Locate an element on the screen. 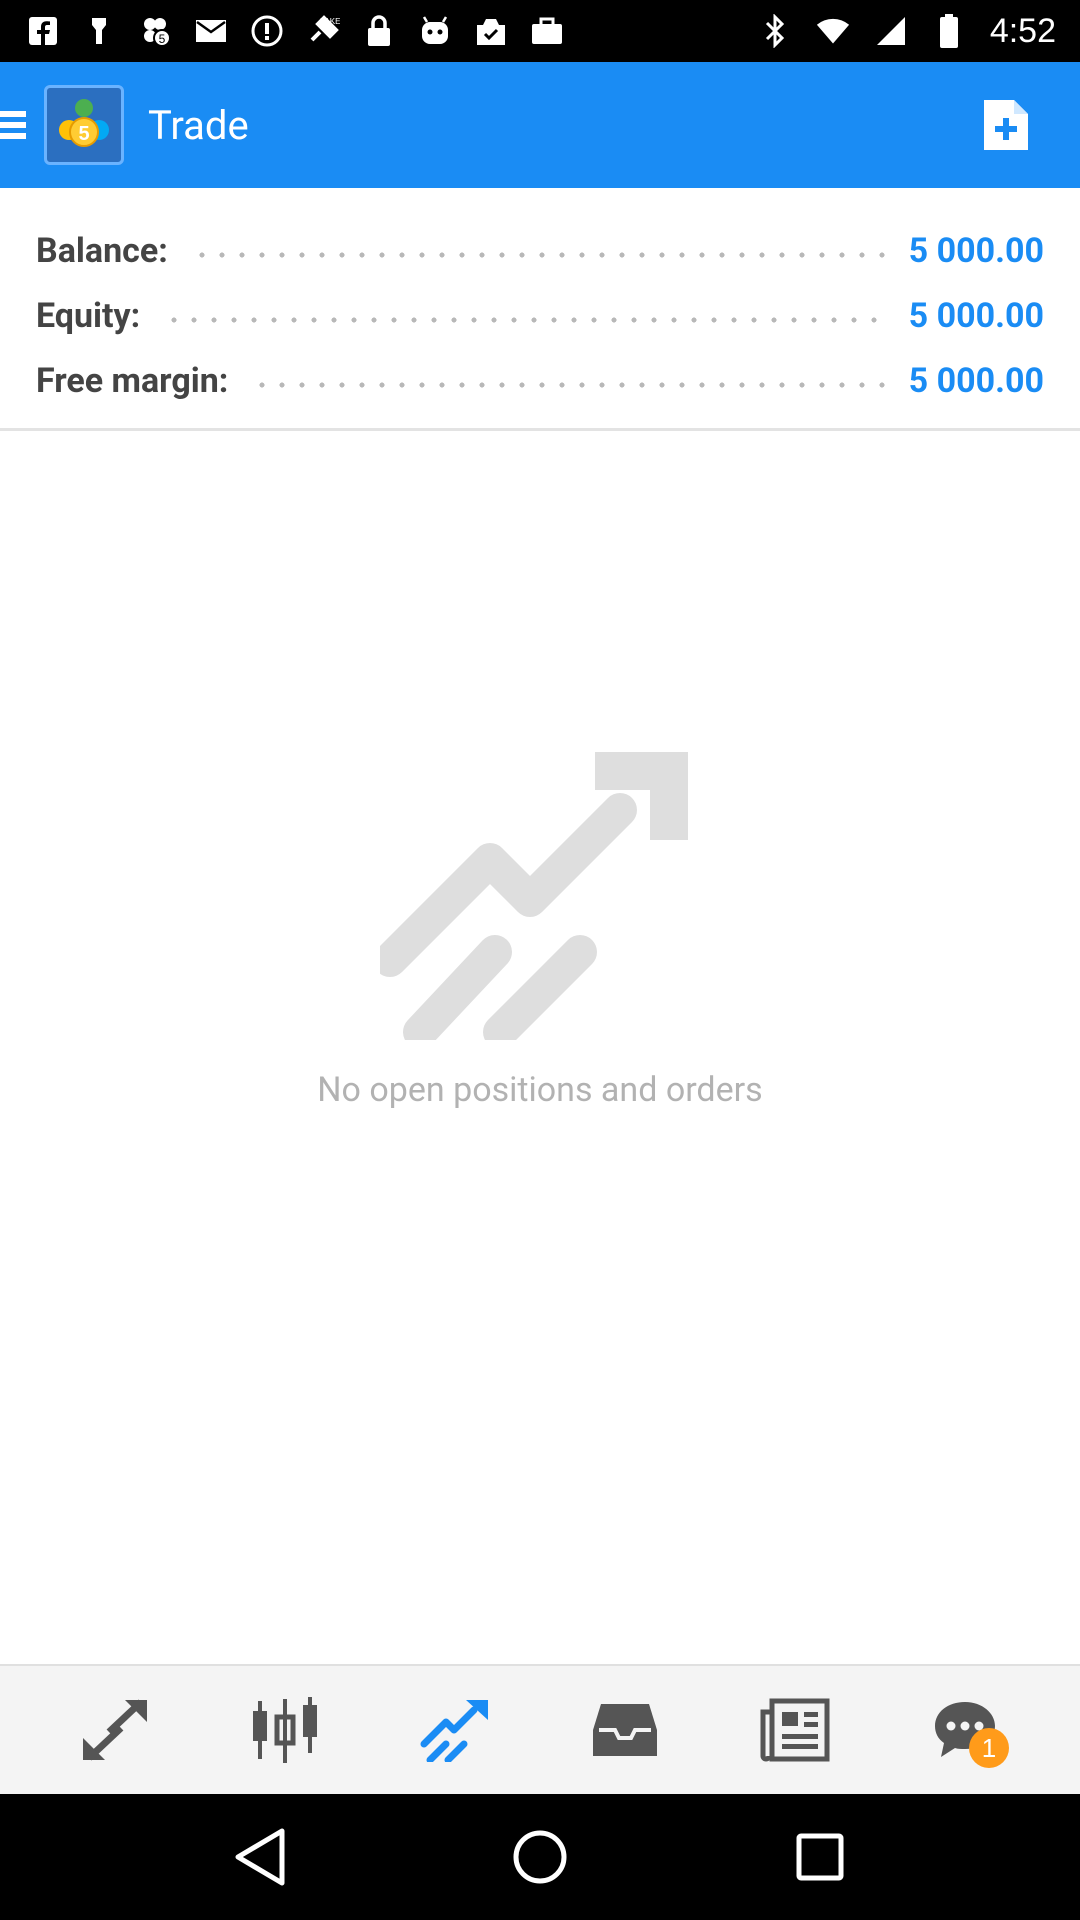  newspaper-icon is located at coordinates (795, 1730).